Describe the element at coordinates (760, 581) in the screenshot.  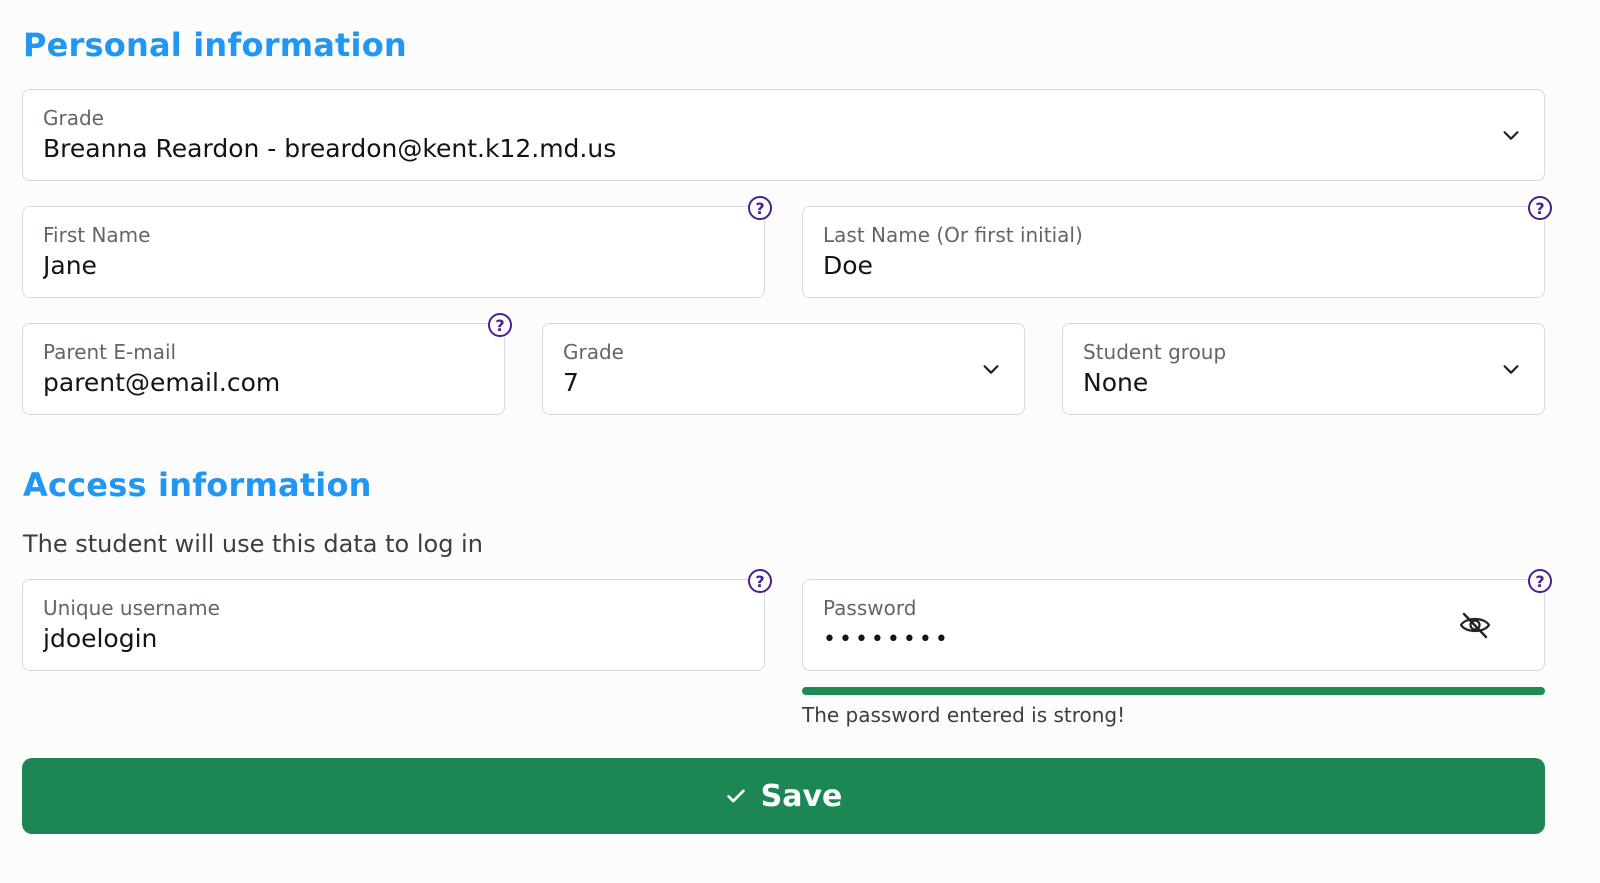
I see `username-help-icon: ?` at that location.